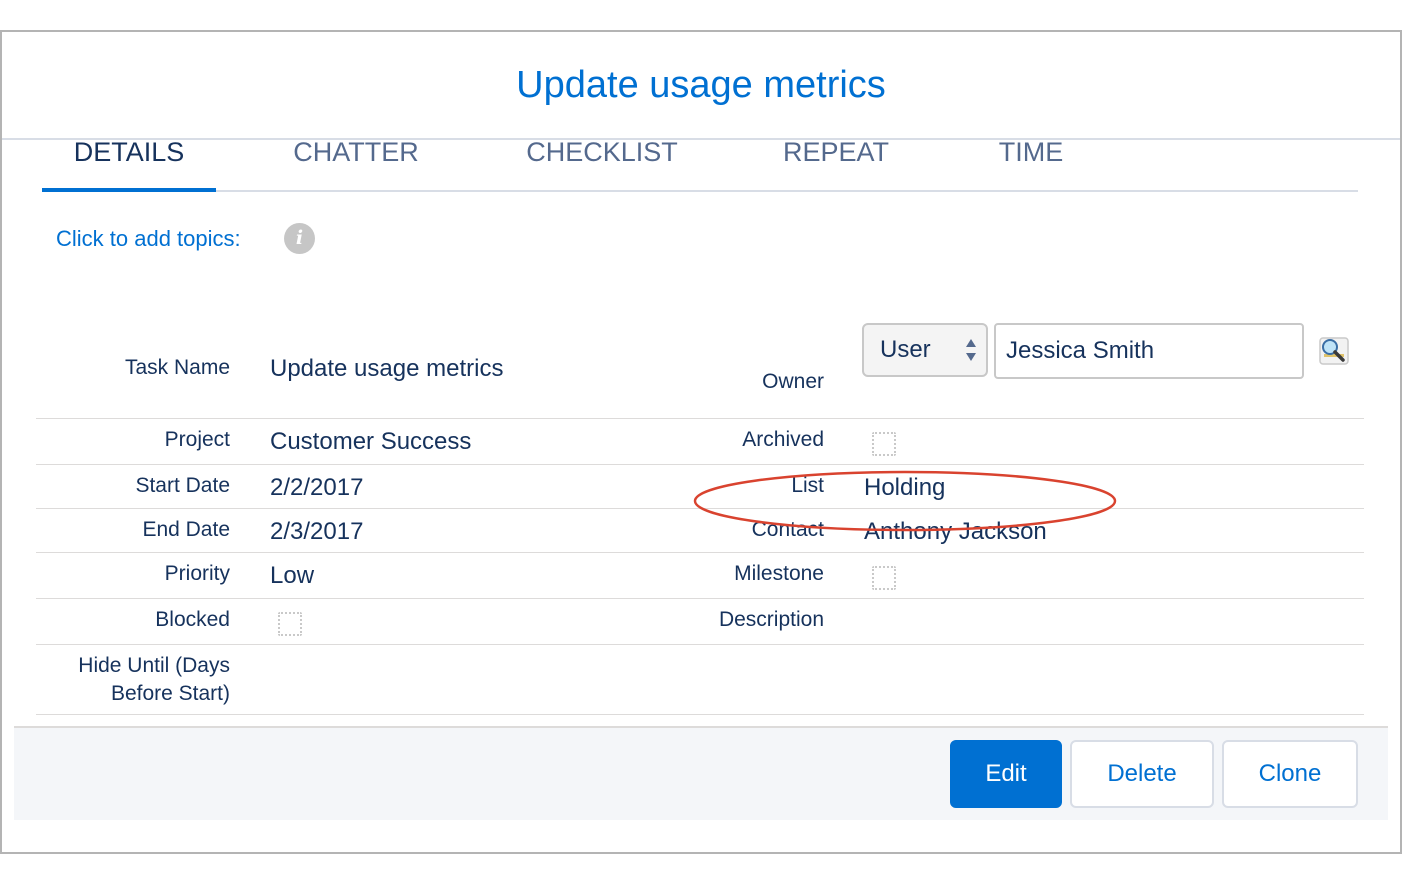 The image size is (1402, 884). Describe the element at coordinates (971, 350) in the screenshot. I see `select-arrows-icon` at that location.